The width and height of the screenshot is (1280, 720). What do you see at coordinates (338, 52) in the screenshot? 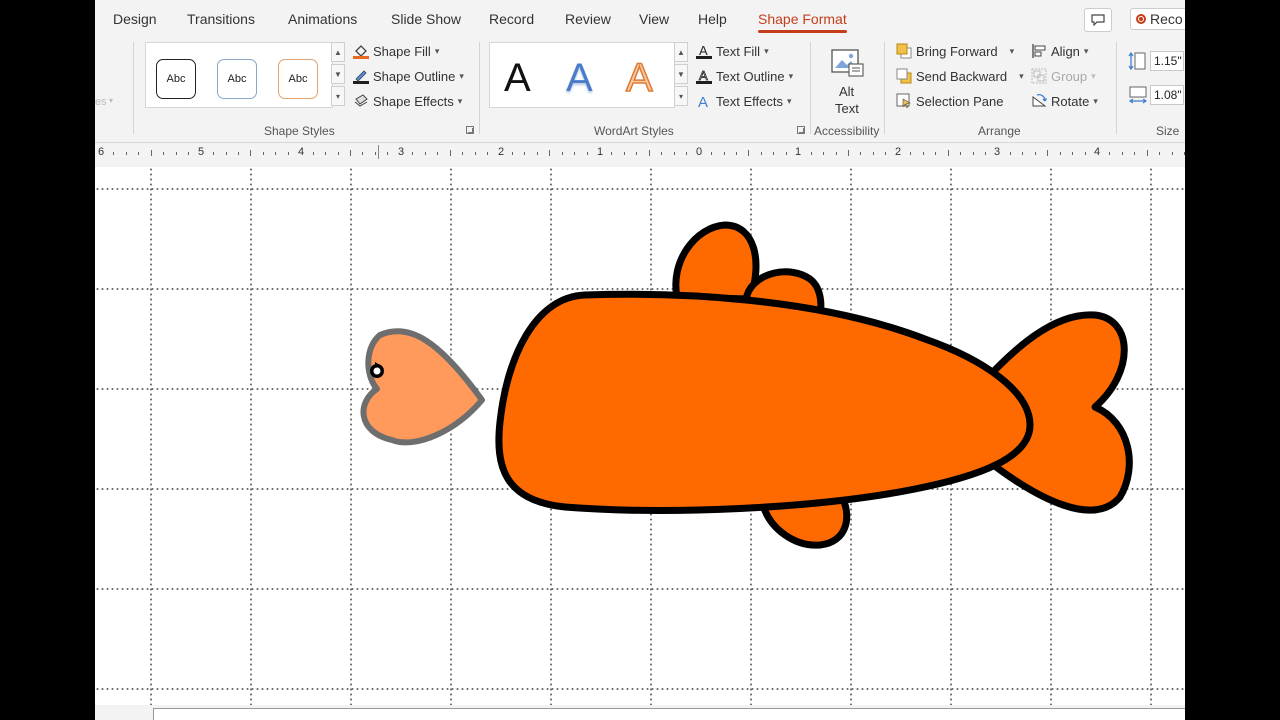
I see `gallery-scroll-up: ▲` at bounding box center [338, 52].